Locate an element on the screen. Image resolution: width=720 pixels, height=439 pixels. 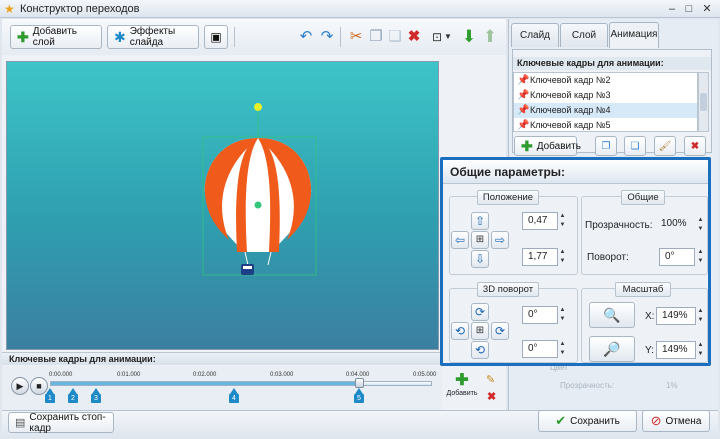
list-item: 📌 Ключевой кадр №3 is located at coordinates (605, 95).